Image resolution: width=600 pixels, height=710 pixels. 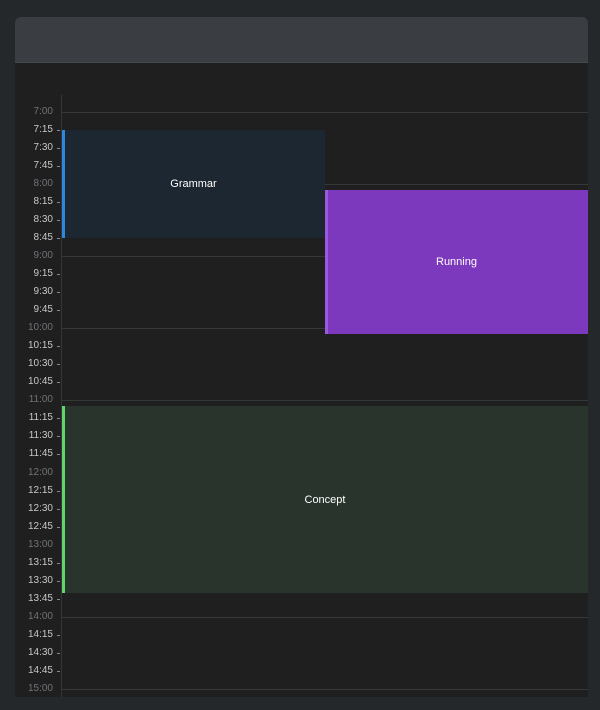 I want to click on time-slot-label: 11:00, so click(x=40, y=400).